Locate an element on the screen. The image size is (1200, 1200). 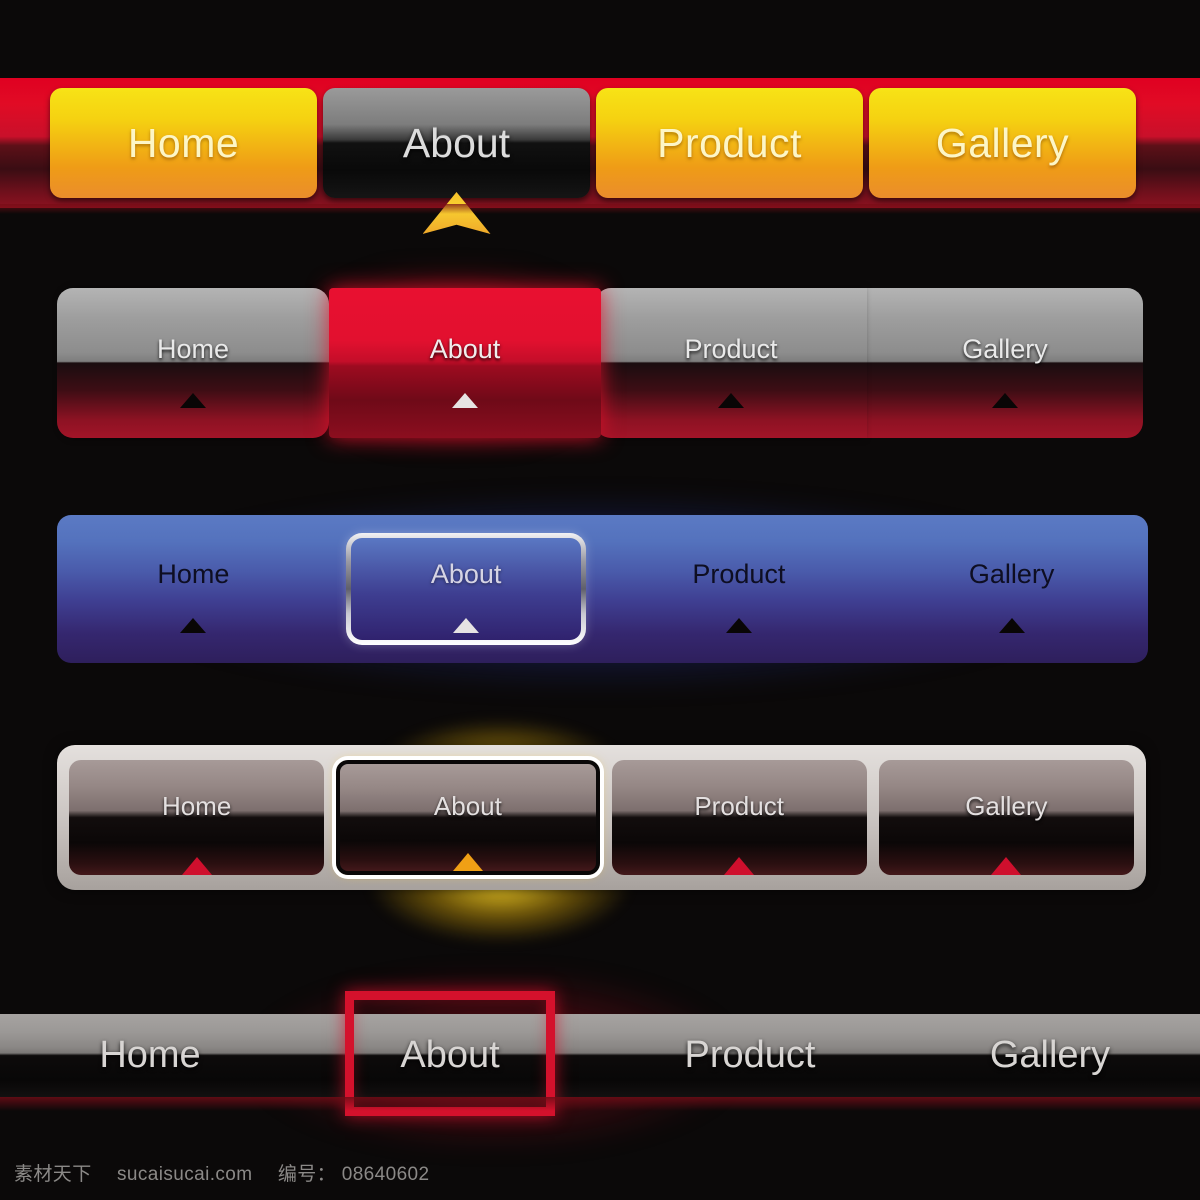
yellow-glow-bottom is located at coordinates (500, 912).